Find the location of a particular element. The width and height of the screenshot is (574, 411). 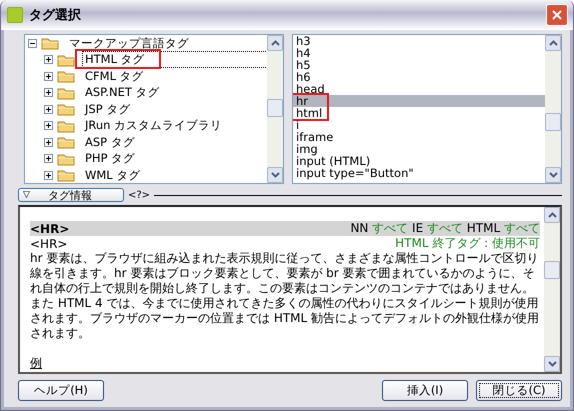

list-item: i is located at coordinates (419, 125).